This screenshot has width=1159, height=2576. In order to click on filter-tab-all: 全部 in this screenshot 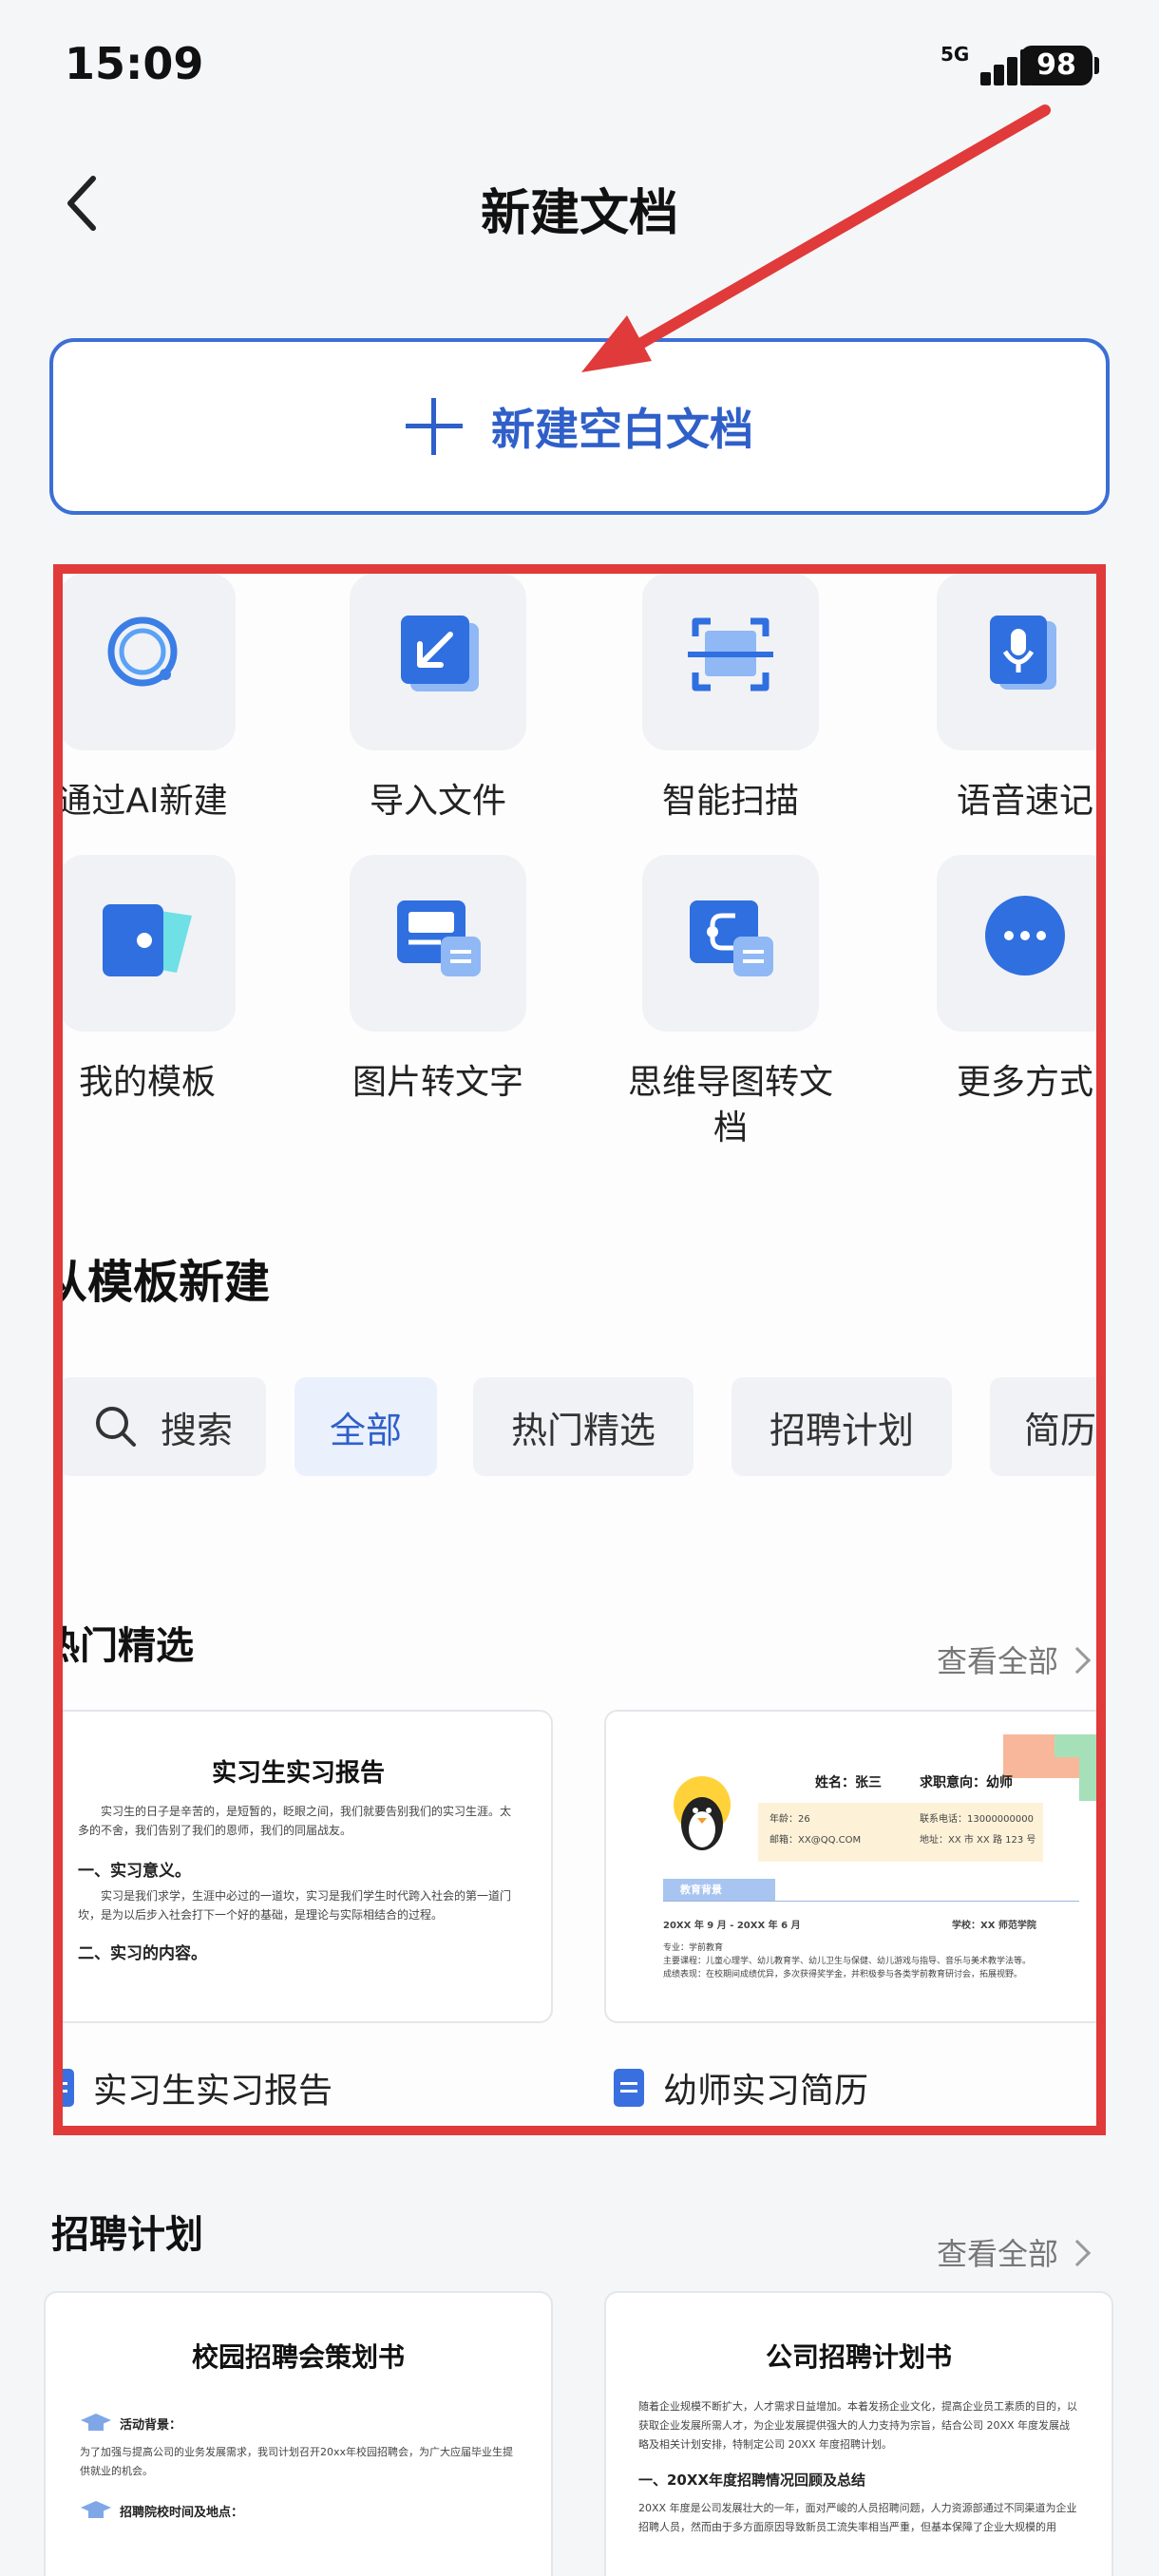, I will do `click(365, 1426)`.